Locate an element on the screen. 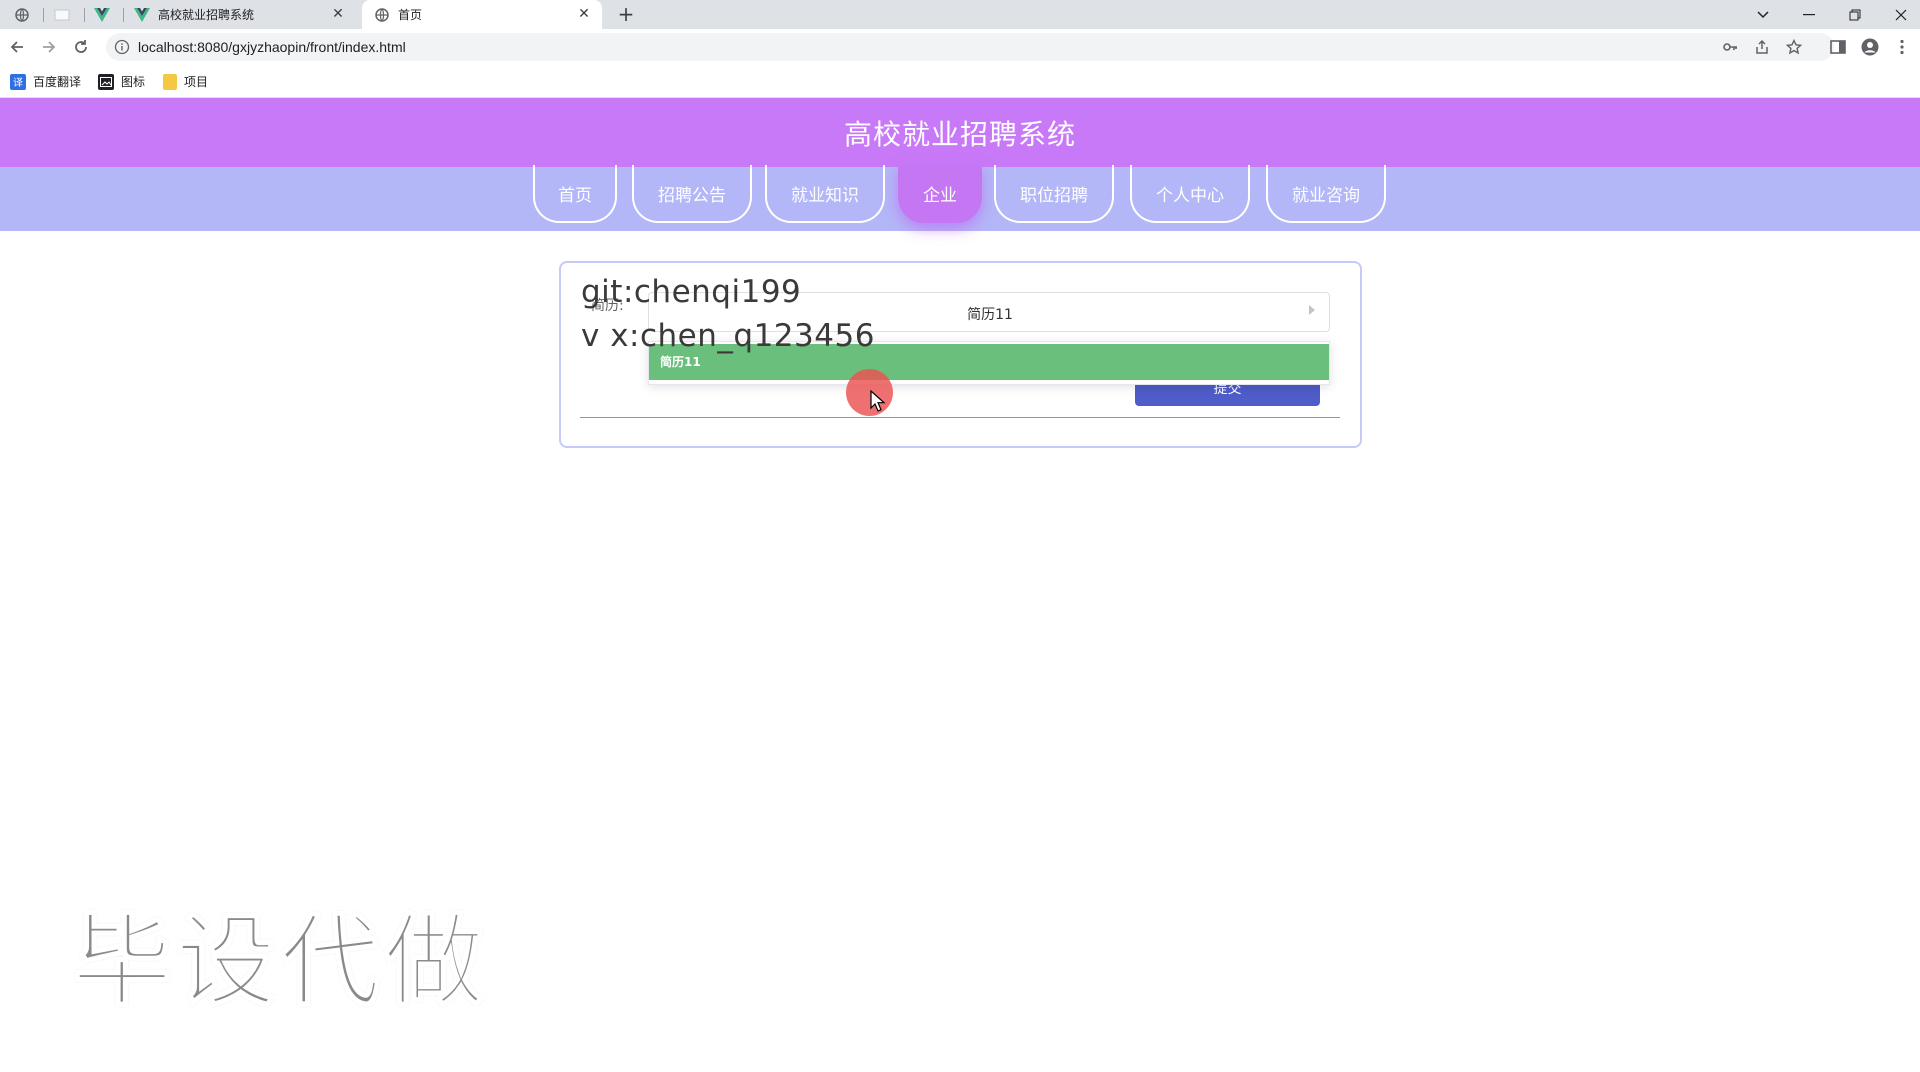  bookmark-baidu-translate: 译 百度翻译 is located at coordinates (45, 81).